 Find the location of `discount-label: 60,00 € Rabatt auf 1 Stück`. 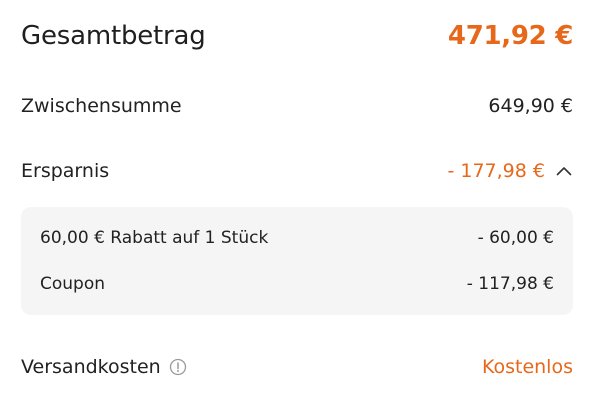

discount-label: 60,00 € Rabatt auf 1 Stück is located at coordinates (154, 238).